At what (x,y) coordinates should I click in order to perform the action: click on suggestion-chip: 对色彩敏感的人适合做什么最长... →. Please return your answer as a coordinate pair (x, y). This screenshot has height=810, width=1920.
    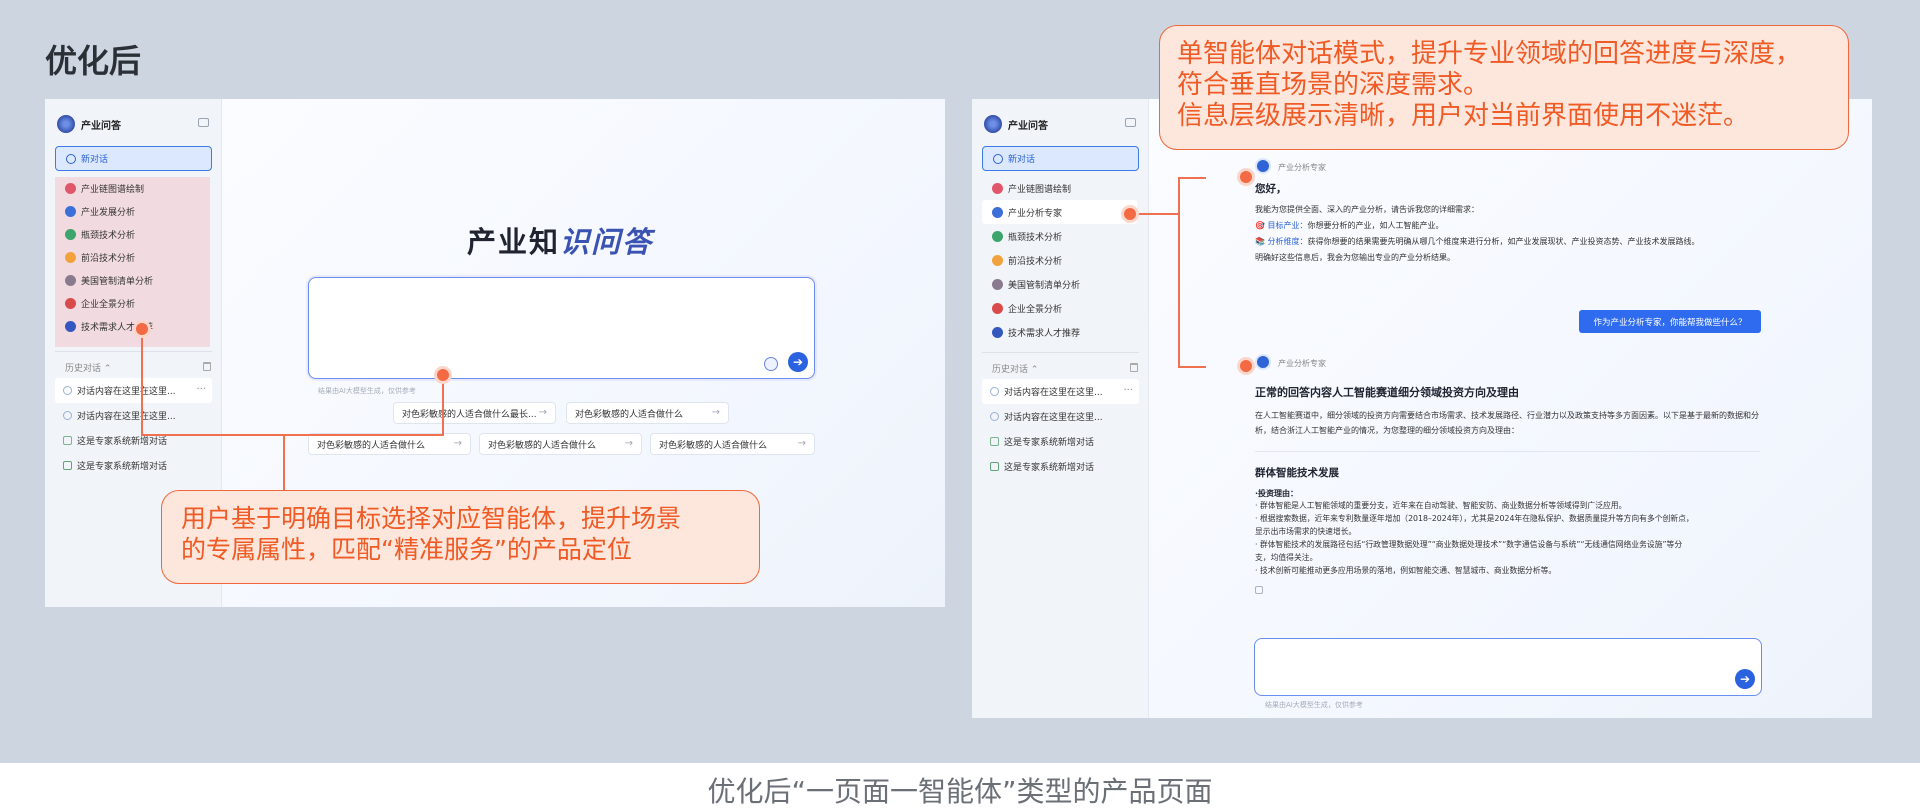
    Looking at the image, I should click on (474, 413).